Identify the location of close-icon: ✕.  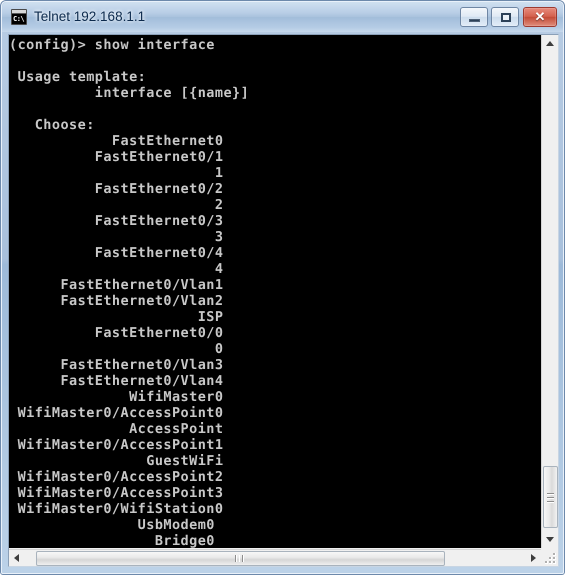
(540, 16).